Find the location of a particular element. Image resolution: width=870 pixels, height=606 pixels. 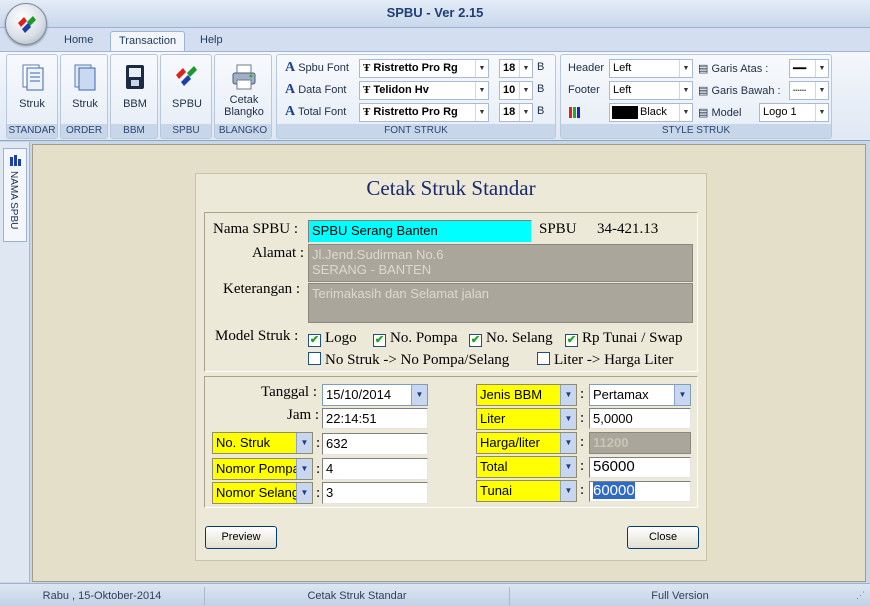

color-swatch is located at coordinates (625, 112).